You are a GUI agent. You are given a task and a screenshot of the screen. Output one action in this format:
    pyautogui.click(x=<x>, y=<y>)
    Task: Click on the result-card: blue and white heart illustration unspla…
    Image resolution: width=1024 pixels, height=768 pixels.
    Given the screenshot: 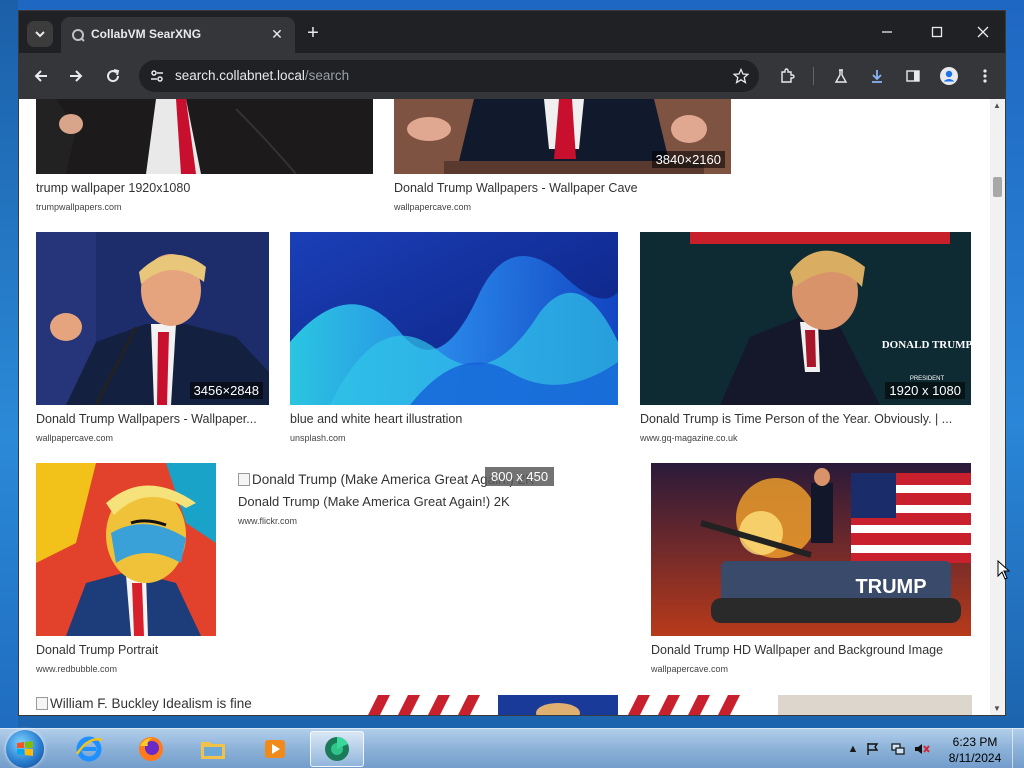 What is the action you would take?
    pyautogui.click(x=454, y=339)
    